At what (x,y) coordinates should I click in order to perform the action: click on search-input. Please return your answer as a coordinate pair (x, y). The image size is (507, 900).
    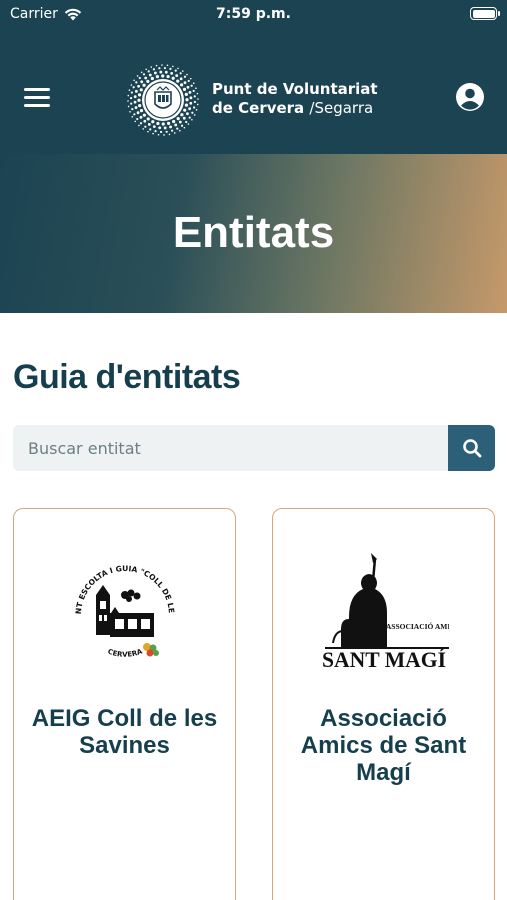
    Looking at the image, I should click on (231, 448).